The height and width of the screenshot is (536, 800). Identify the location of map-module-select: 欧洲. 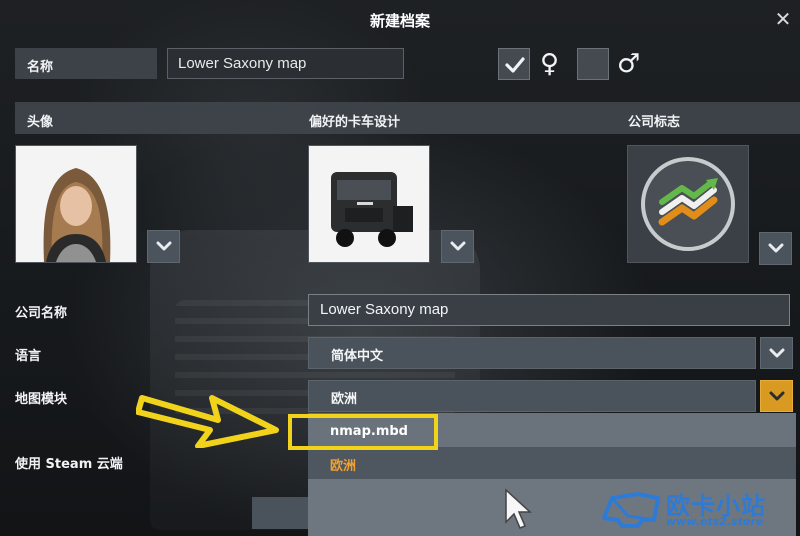
(532, 396).